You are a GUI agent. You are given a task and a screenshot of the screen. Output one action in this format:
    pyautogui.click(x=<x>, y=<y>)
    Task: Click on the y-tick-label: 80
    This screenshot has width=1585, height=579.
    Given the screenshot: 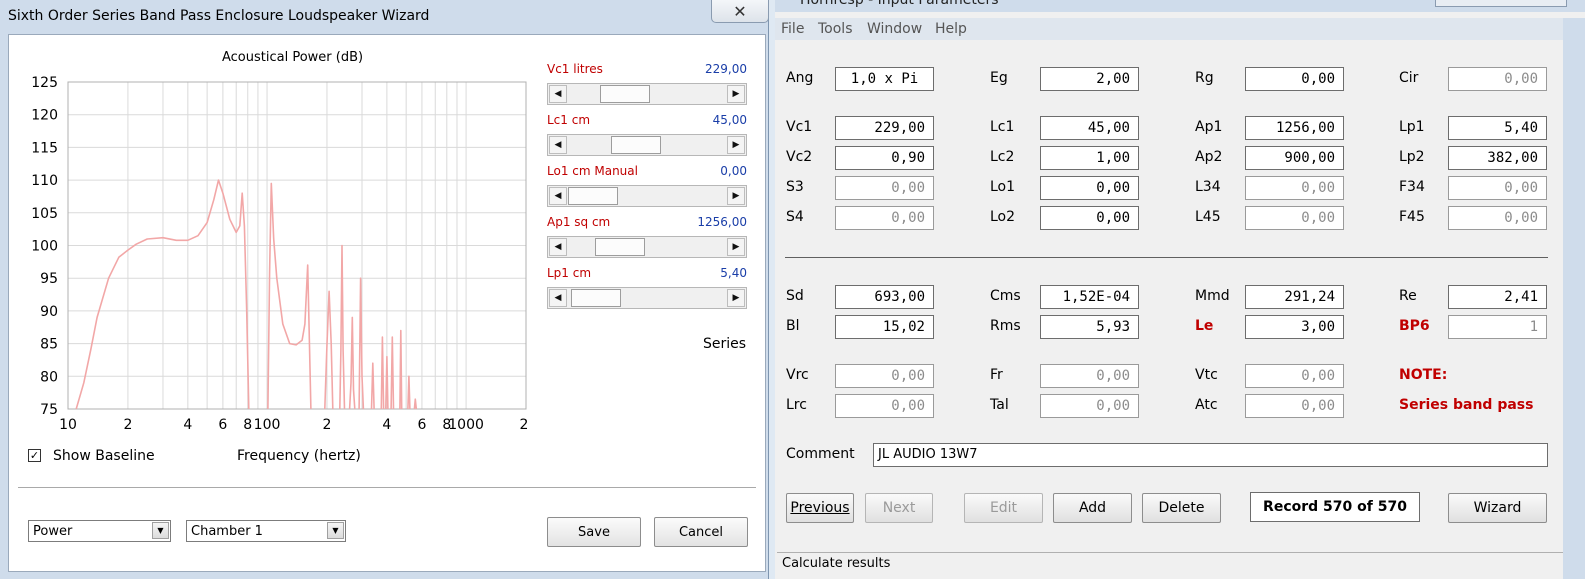 What is the action you would take?
    pyautogui.click(x=49, y=377)
    